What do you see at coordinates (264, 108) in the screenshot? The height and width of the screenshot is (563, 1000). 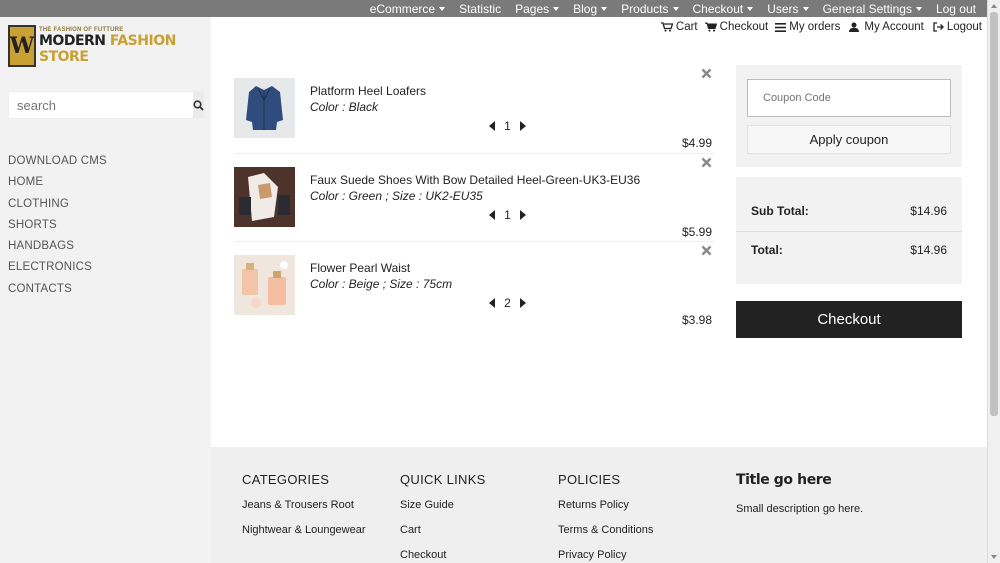 I see `product-image-jacket` at bounding box center [264, 108].